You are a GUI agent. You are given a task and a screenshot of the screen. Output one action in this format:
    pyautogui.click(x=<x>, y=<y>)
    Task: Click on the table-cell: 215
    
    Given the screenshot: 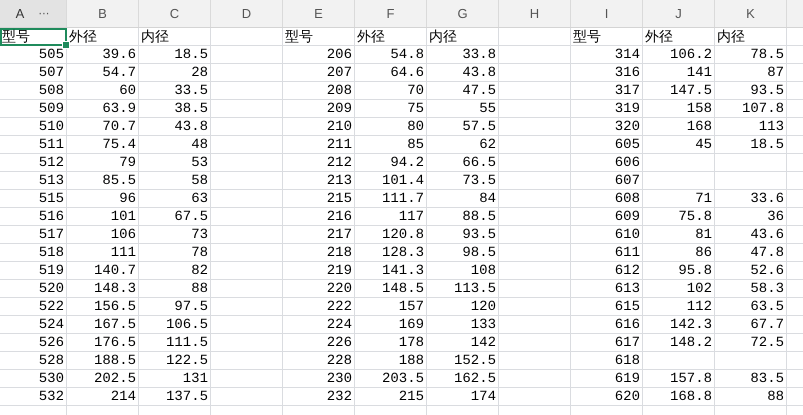 What is the action you would take?
    pyautogui.click(x=339, y=199)
    